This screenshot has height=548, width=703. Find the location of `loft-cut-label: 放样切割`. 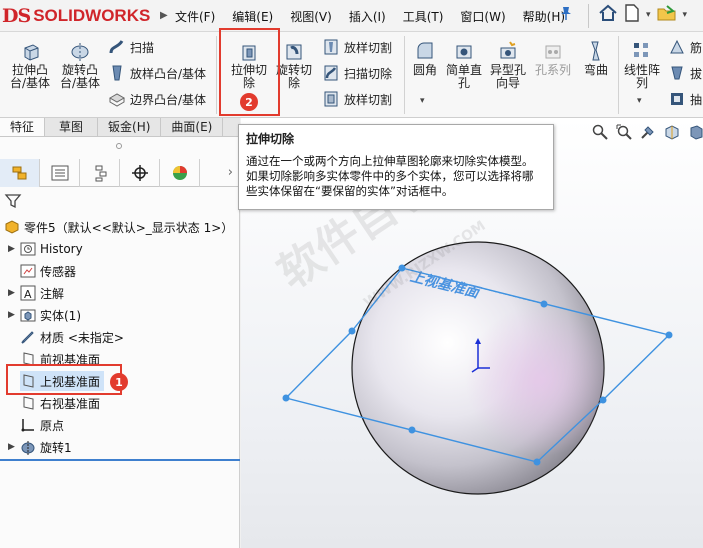

loft-cut-label: 放样切割 is located at coordinates (368, 47).